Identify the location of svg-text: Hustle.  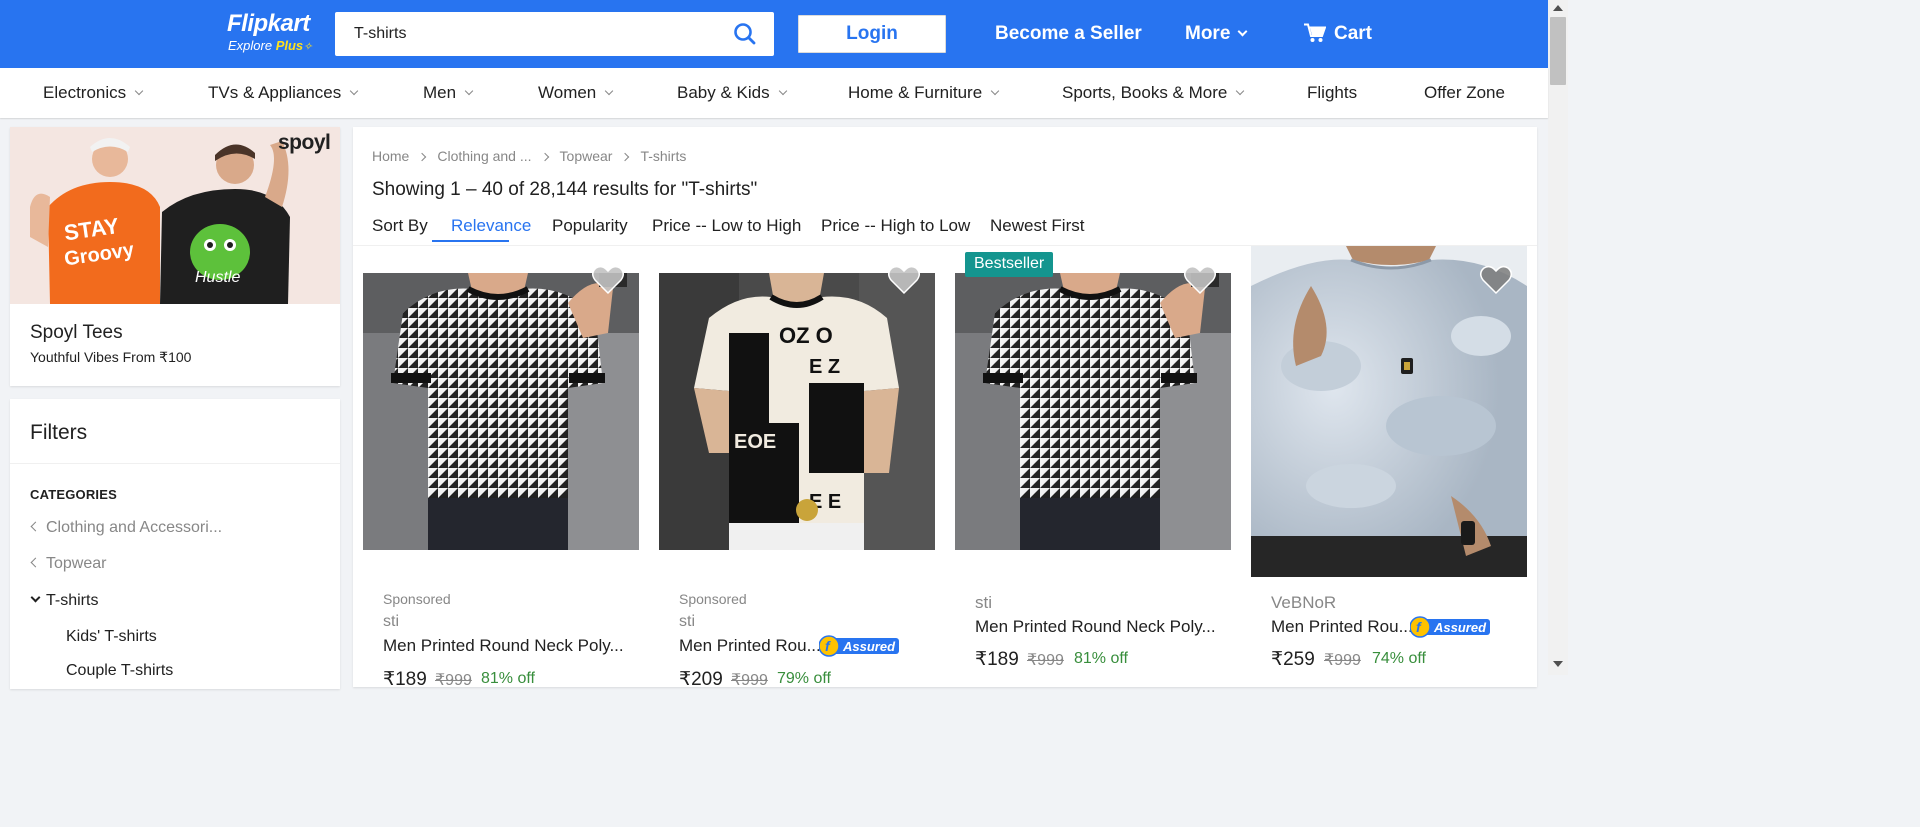
(217, 277).